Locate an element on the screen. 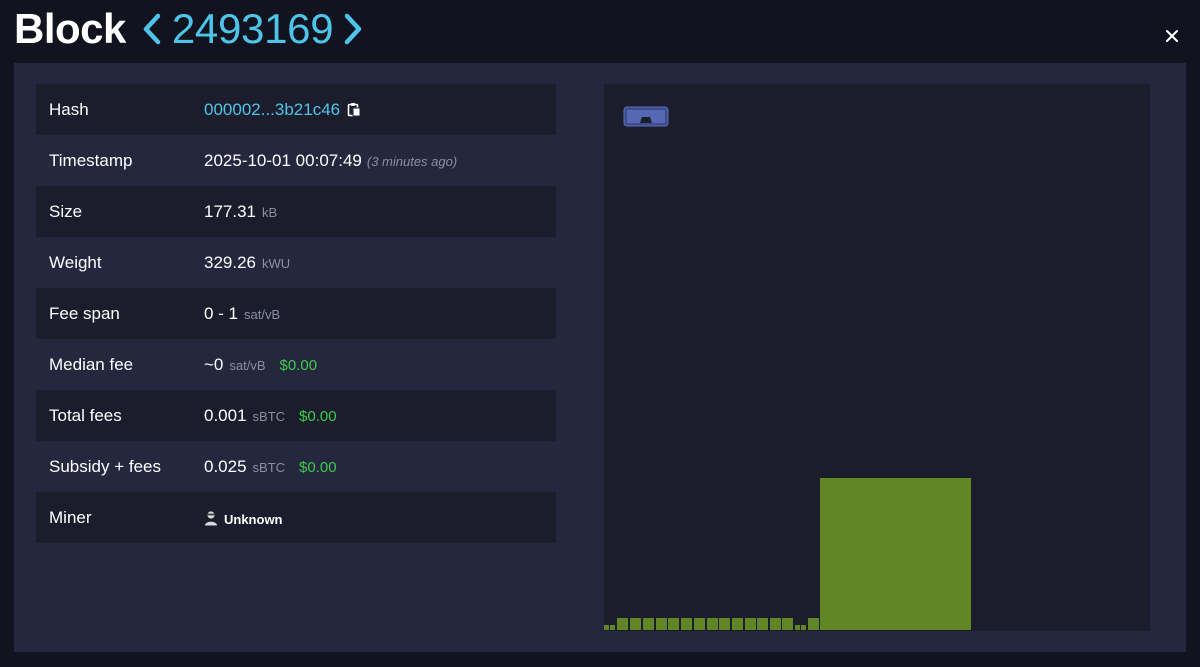  median-fee-unit: sat/vB is located at coordinates (247, 365).